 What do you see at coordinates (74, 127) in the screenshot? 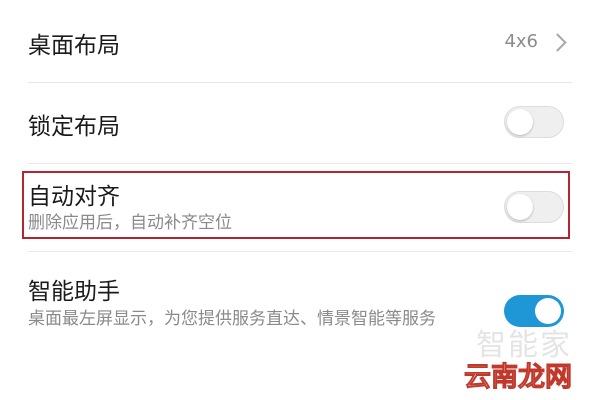
I see `lock-layout-label: 锁定布局` at bounding box center [74, 127].